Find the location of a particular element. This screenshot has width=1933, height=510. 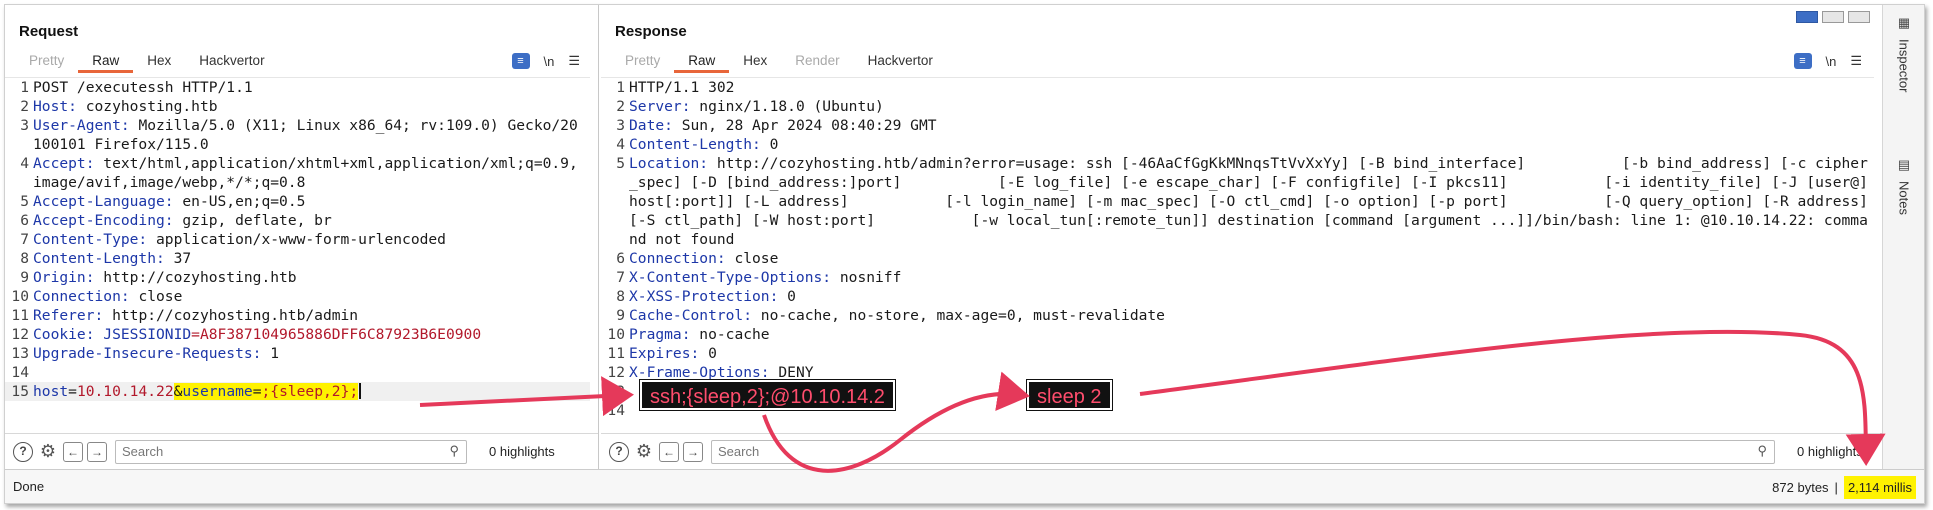

text-caret is located at coordinates (360, 391).